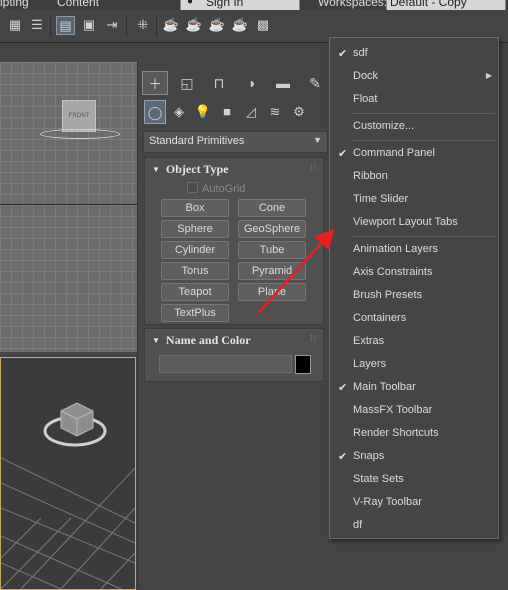  I want to click on menu-item-label: Main Toolbar, so click(384, 387).